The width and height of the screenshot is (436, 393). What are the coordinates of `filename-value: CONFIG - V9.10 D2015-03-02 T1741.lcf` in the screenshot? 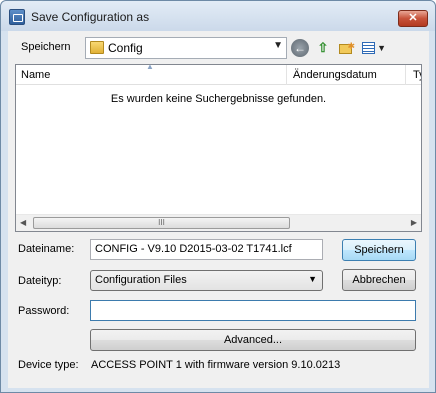 It's located at (193, 249).